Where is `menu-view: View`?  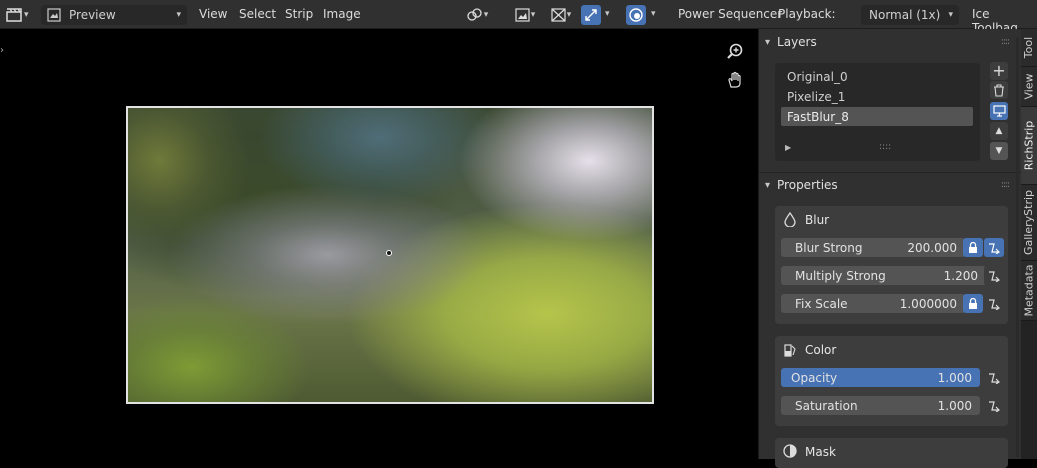
menu-view: View is located at coordinates (213, 14).